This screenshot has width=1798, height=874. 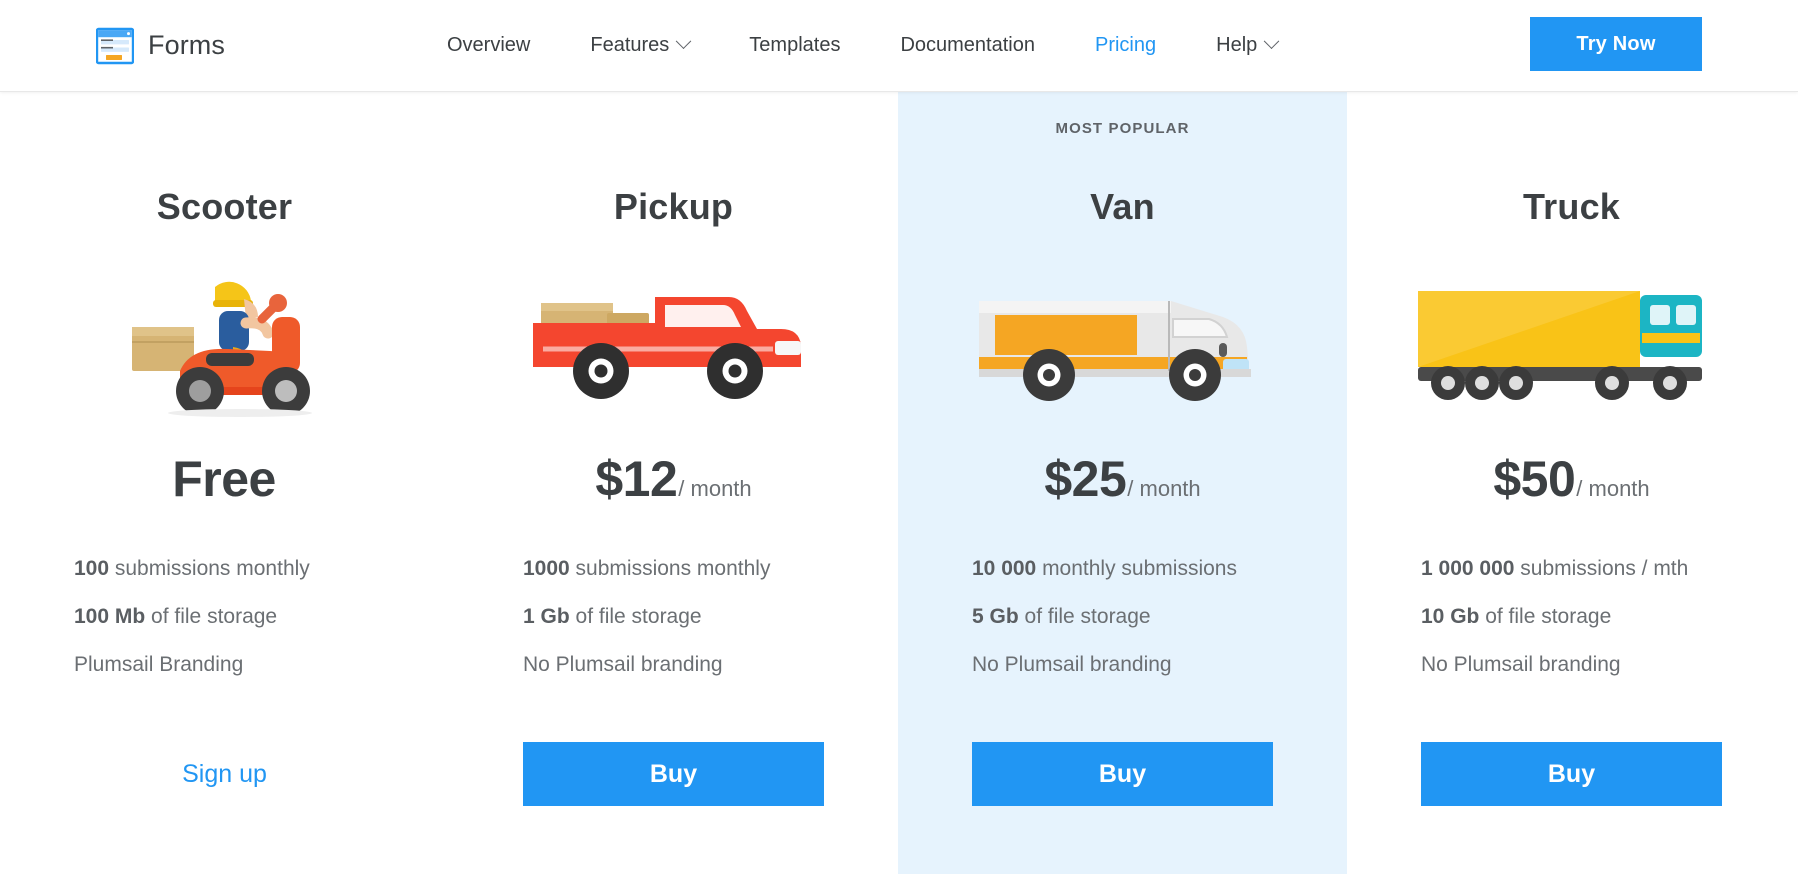 I want to click on feature-text: Plumsail Branding, so click(x=159, y=665).